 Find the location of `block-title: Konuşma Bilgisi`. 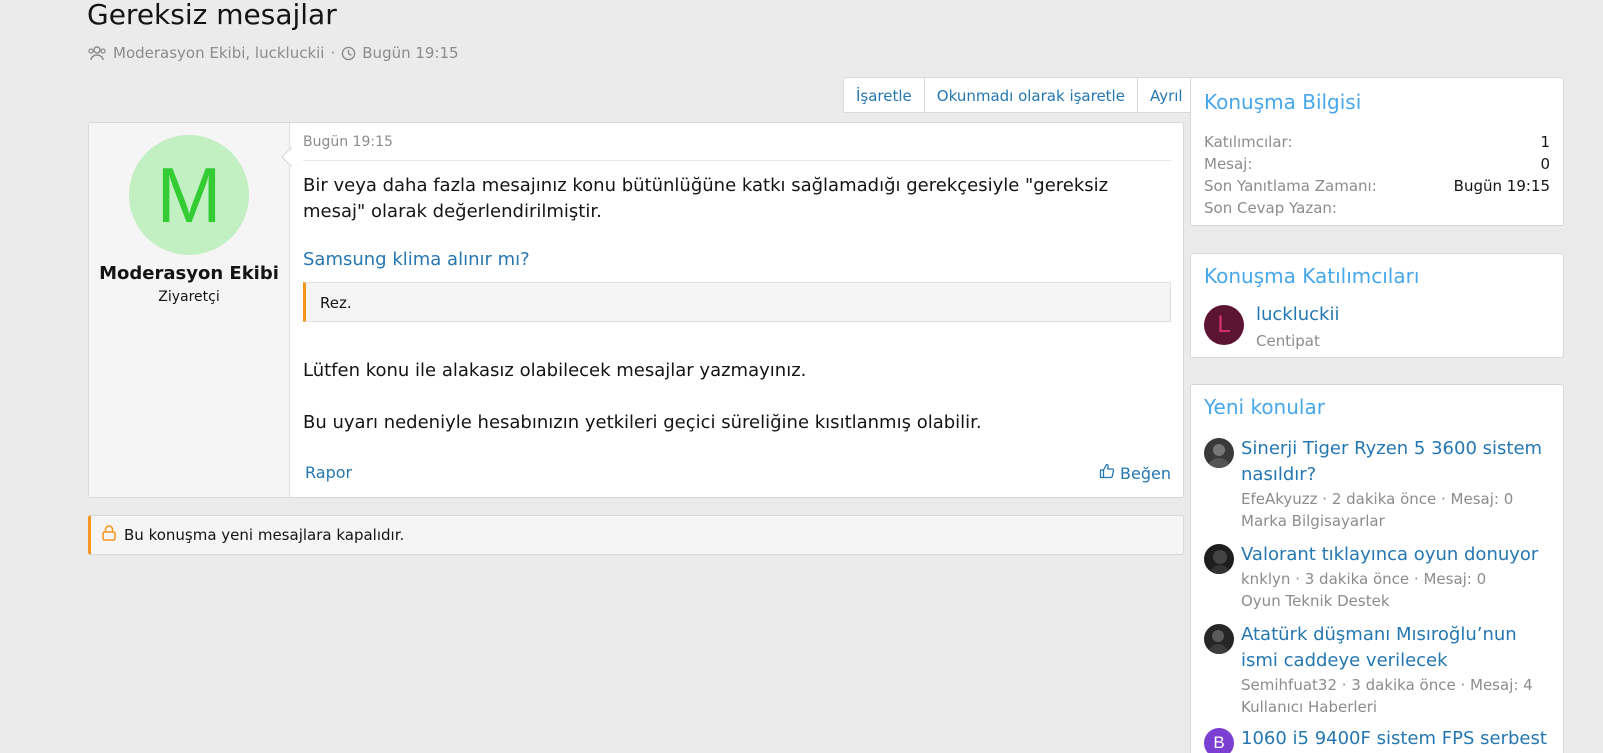

block-title: Konuşma Bilgisi is located at coordinates (1283, 102).